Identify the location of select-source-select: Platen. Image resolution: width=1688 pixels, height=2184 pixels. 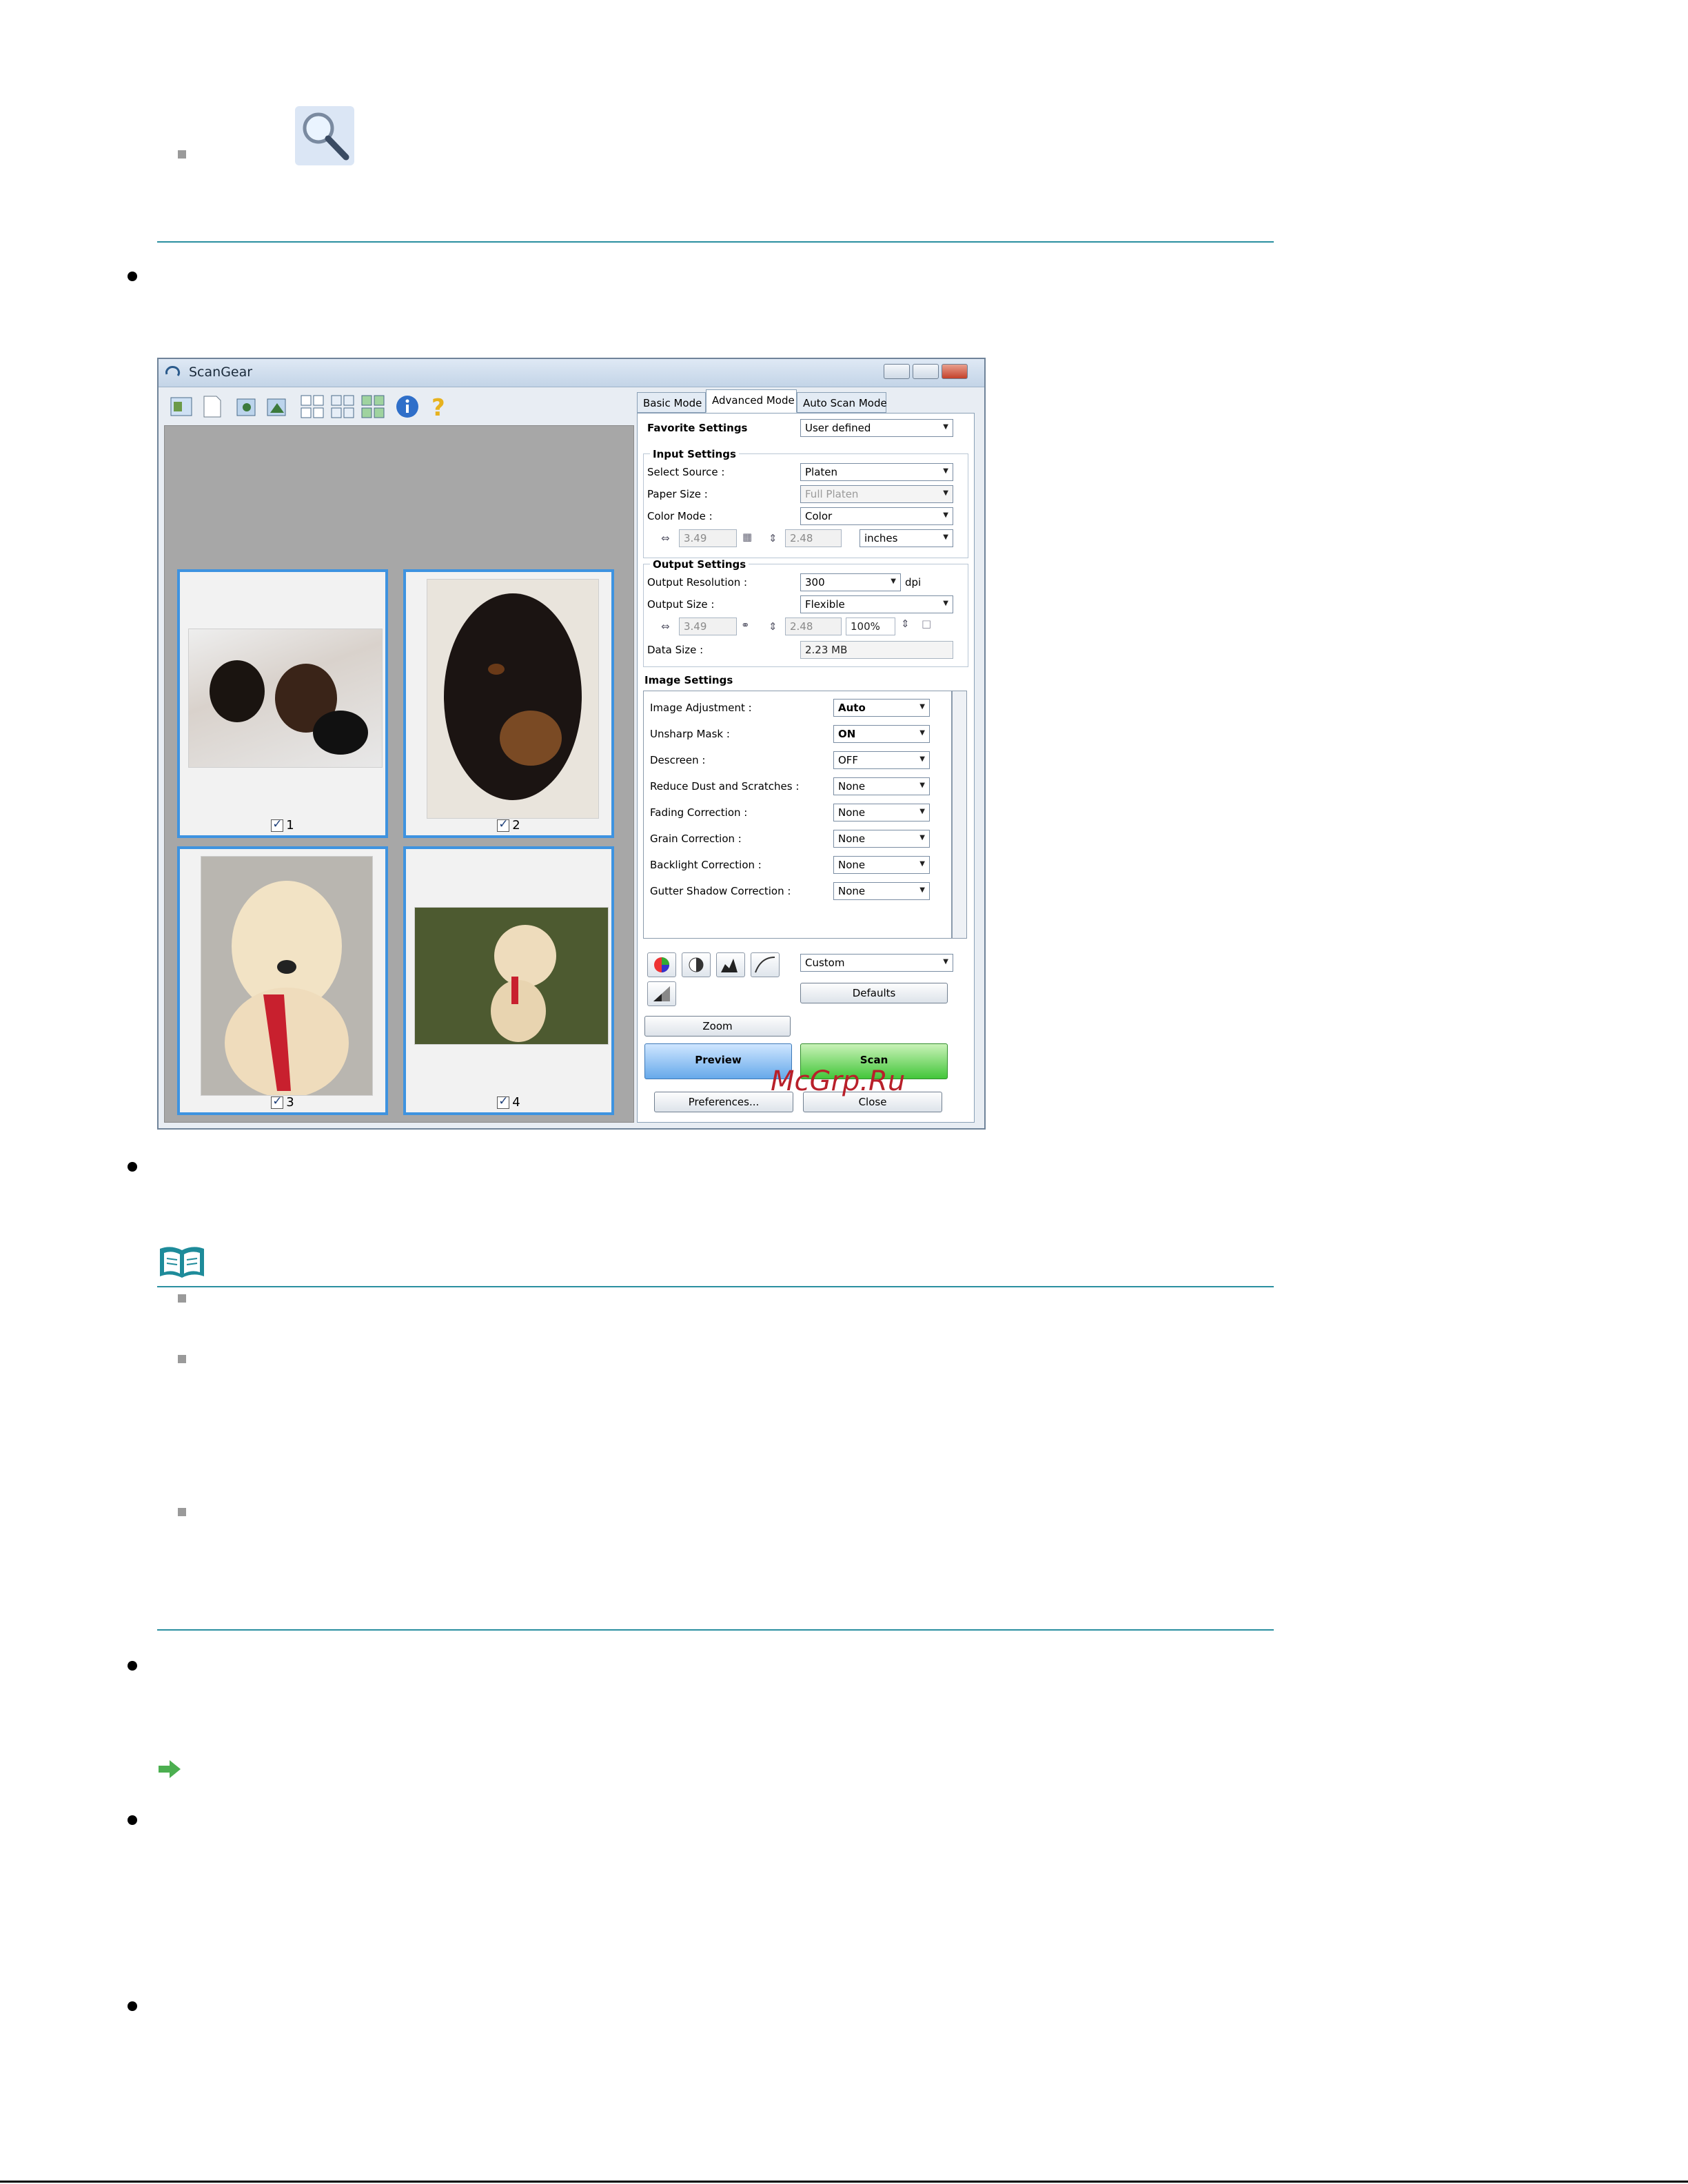
(876, 472).